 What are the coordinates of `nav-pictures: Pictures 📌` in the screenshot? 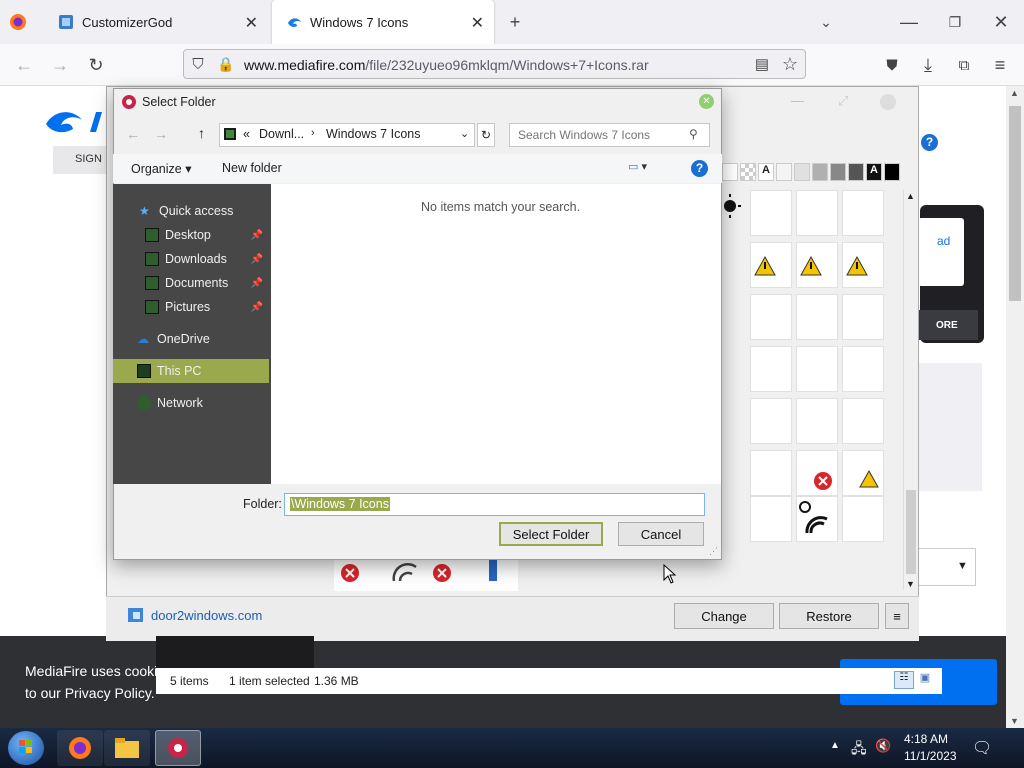 It's located at (191, 307).